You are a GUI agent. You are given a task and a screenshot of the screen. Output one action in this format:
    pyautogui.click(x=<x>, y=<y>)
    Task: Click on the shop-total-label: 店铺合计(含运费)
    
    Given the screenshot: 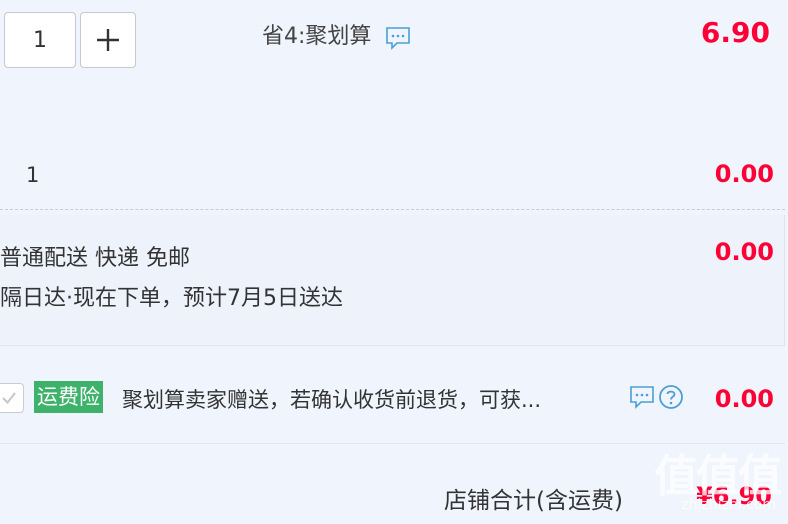 What is the action you would take?
    pyautogui.click(x=533, y=501)
    